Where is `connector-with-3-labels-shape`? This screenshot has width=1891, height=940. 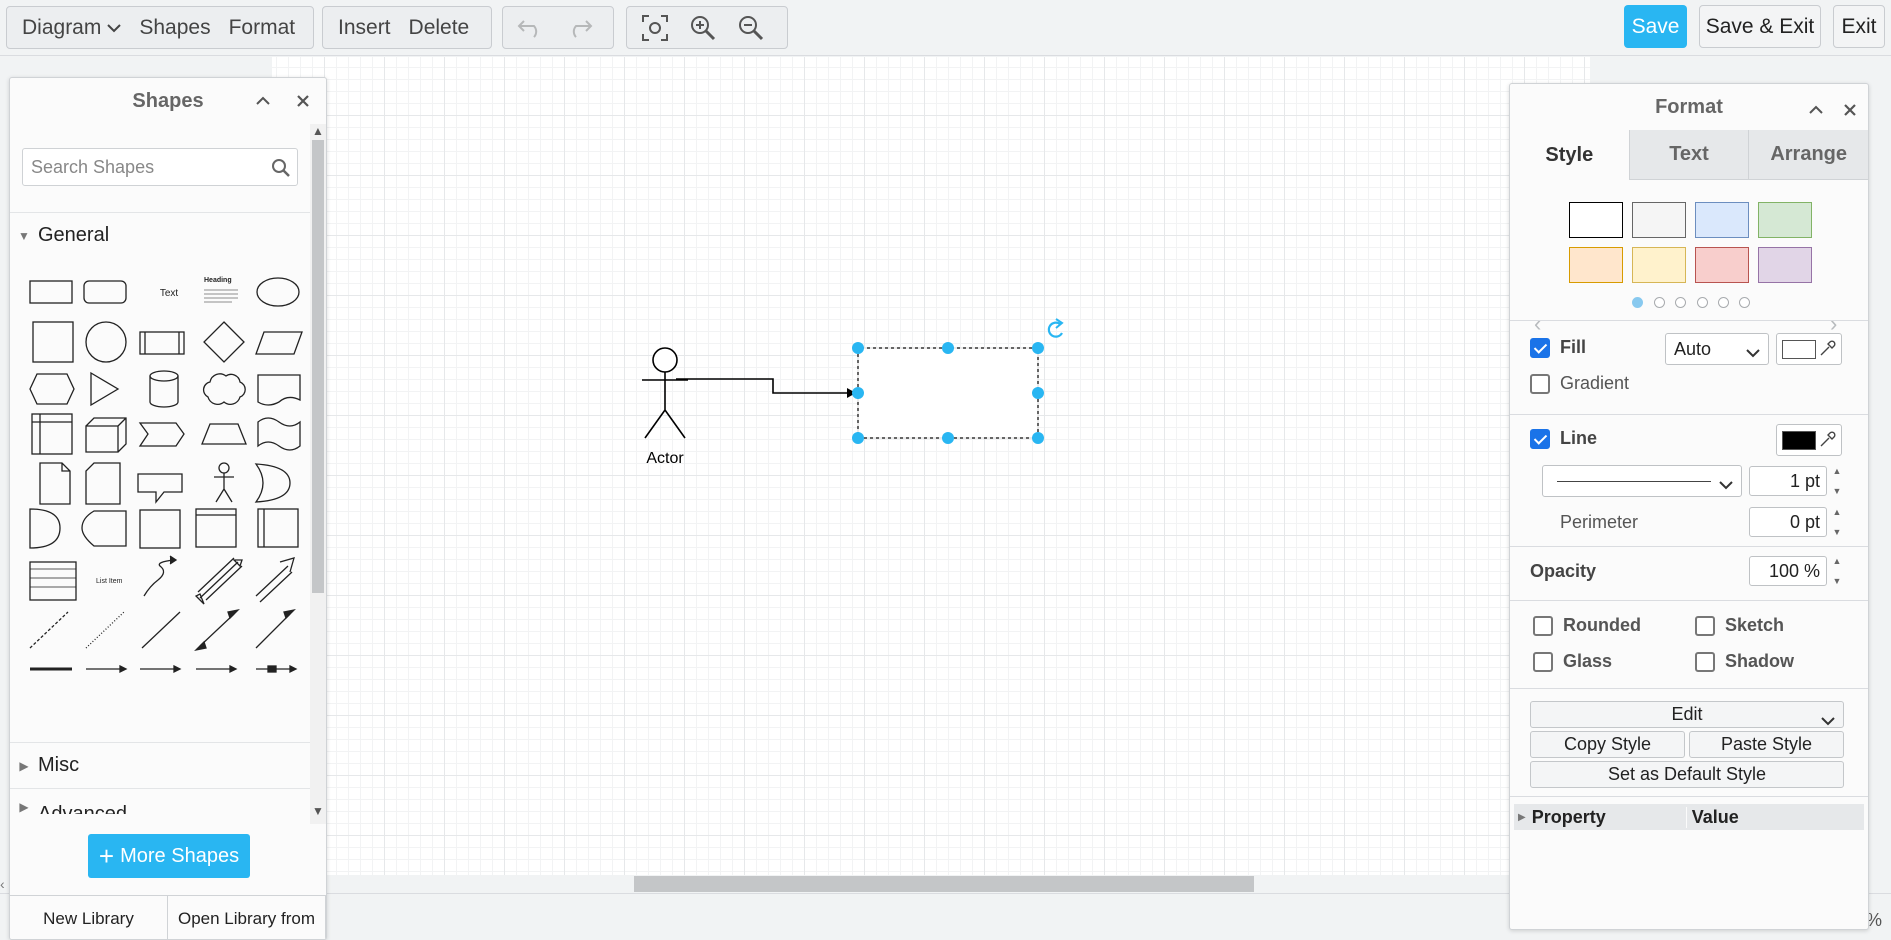 connector-with-3-labels-shape is located at coordinates (217, 669).